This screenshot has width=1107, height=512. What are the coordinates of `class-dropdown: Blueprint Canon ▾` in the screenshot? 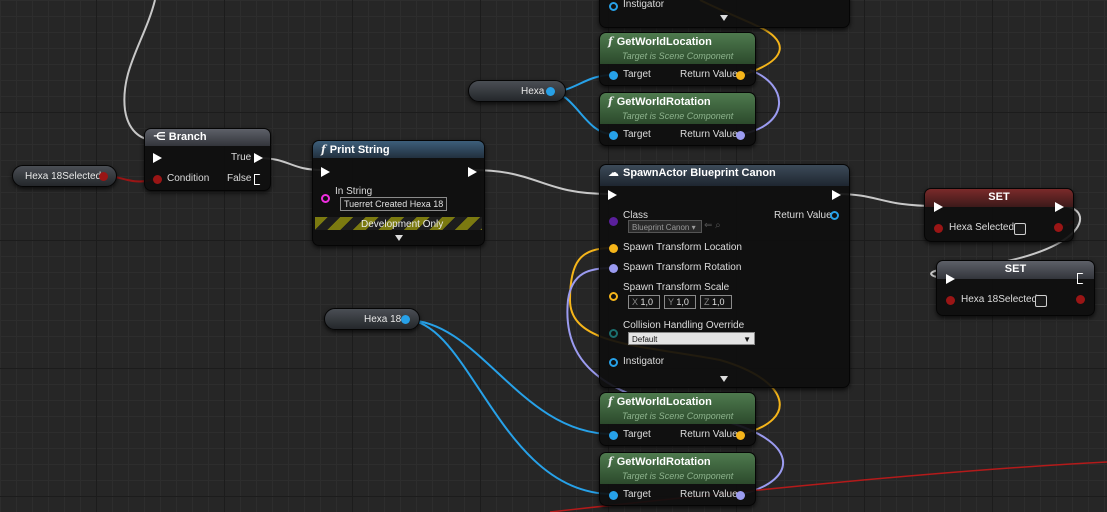 It's located at (665, 226).